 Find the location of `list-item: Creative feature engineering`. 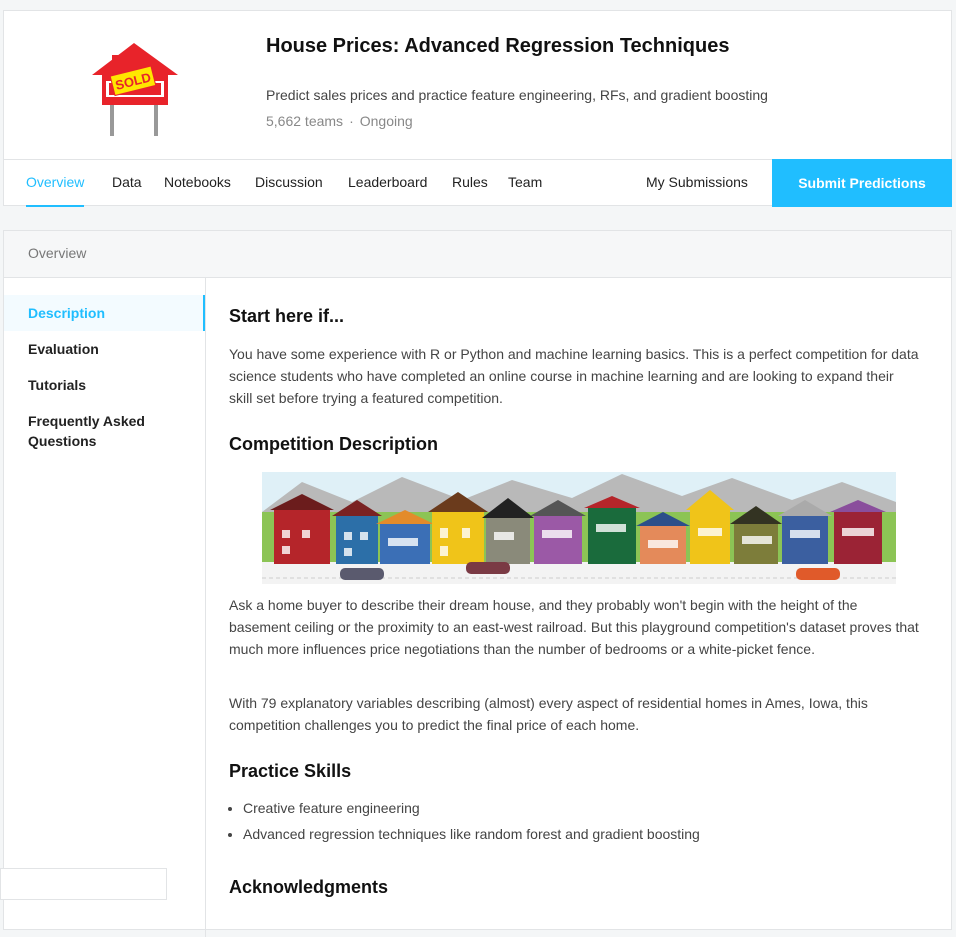

list-item: Creative feature engineering is located at coordinates (471, 808).